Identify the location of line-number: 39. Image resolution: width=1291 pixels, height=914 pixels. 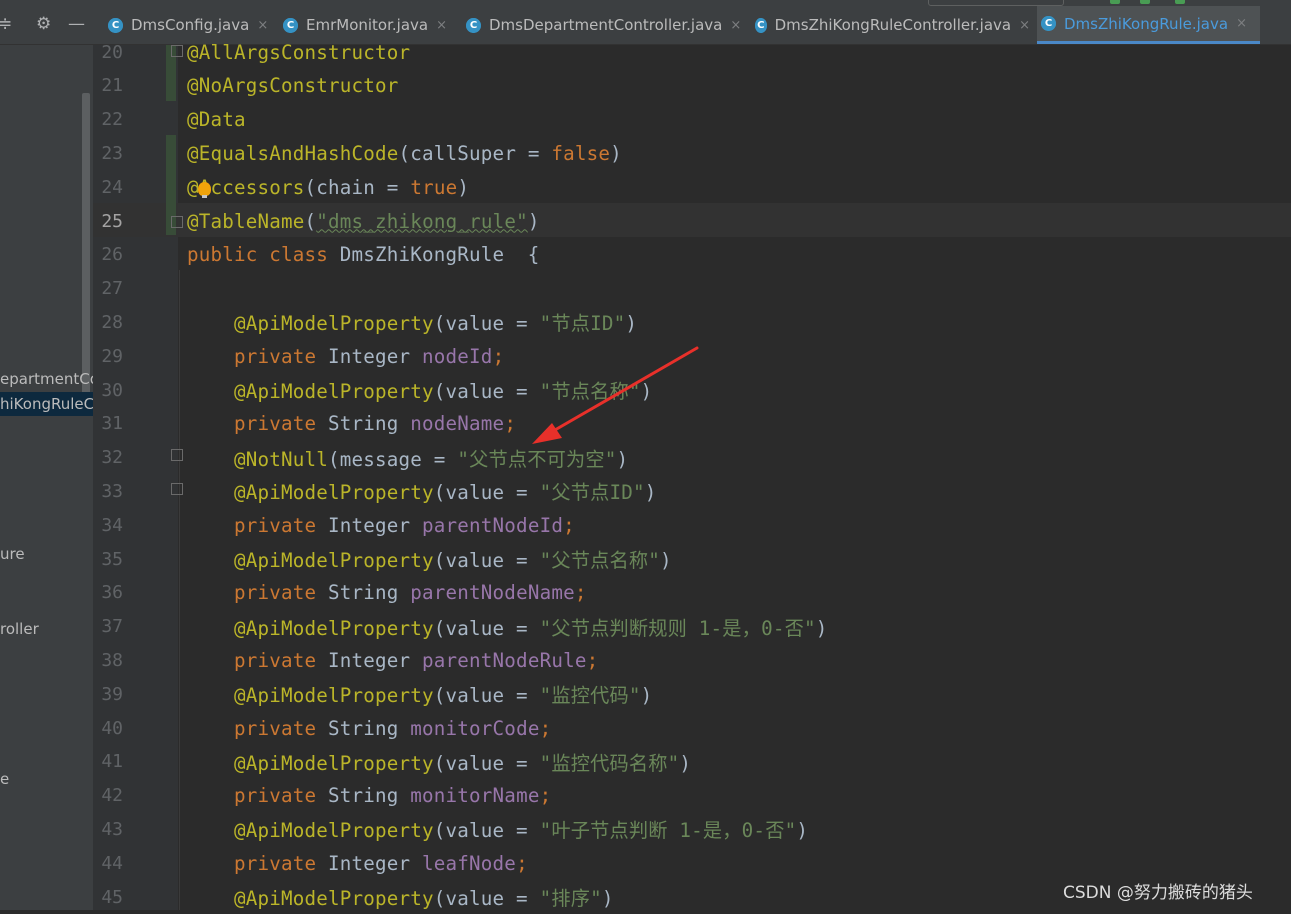
(112, 694).